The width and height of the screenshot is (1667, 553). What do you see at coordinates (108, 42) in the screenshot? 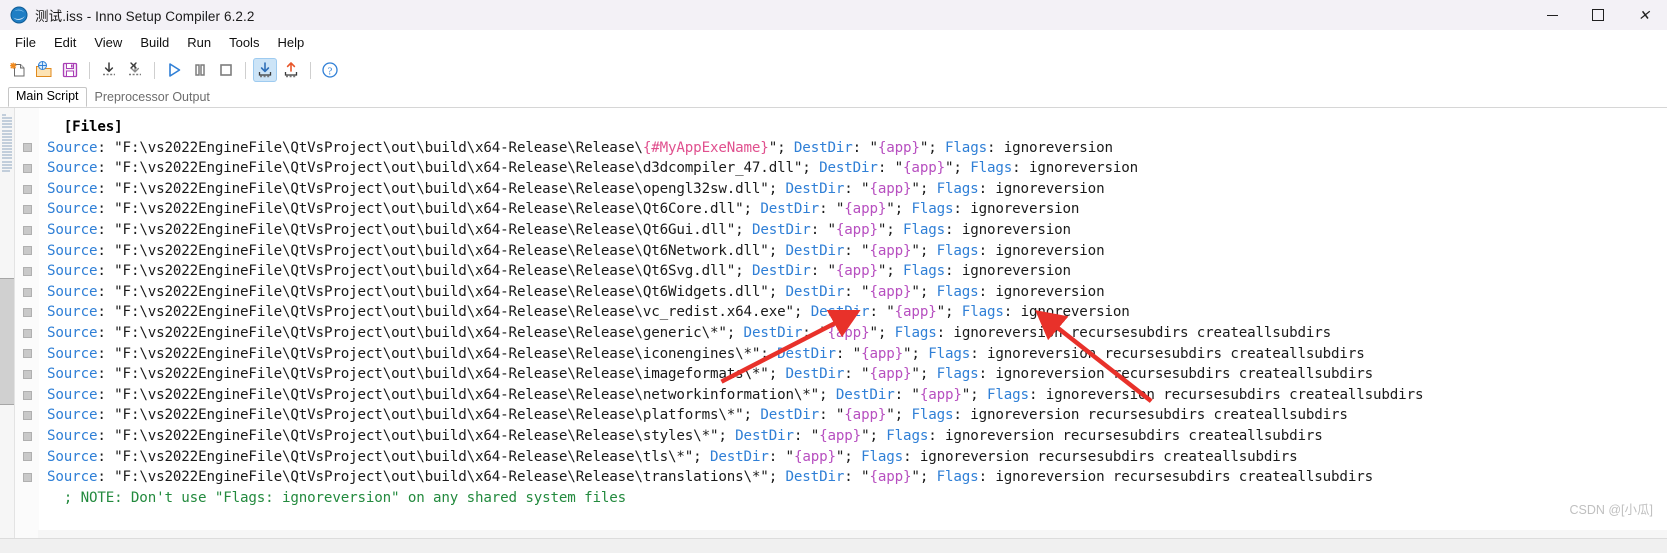
I see `menu-view: View` at bounding box center [108, 42].